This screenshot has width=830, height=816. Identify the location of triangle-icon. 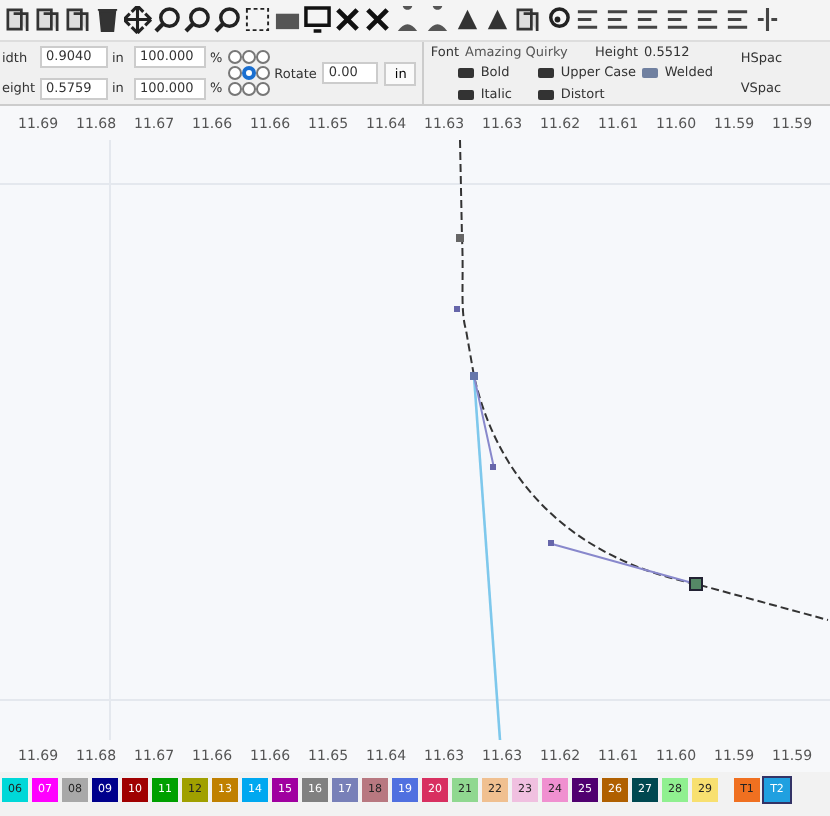
(467, 20).